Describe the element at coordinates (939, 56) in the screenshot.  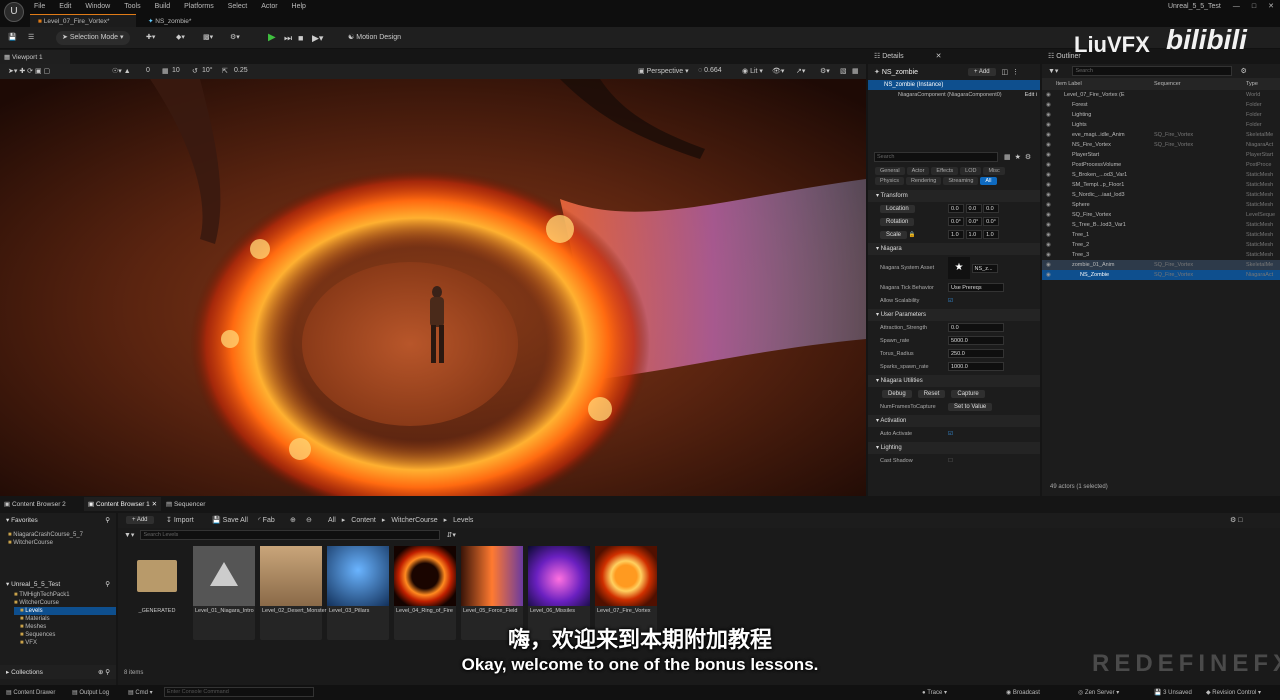
I see `close-details-icon: ✕` at that location.